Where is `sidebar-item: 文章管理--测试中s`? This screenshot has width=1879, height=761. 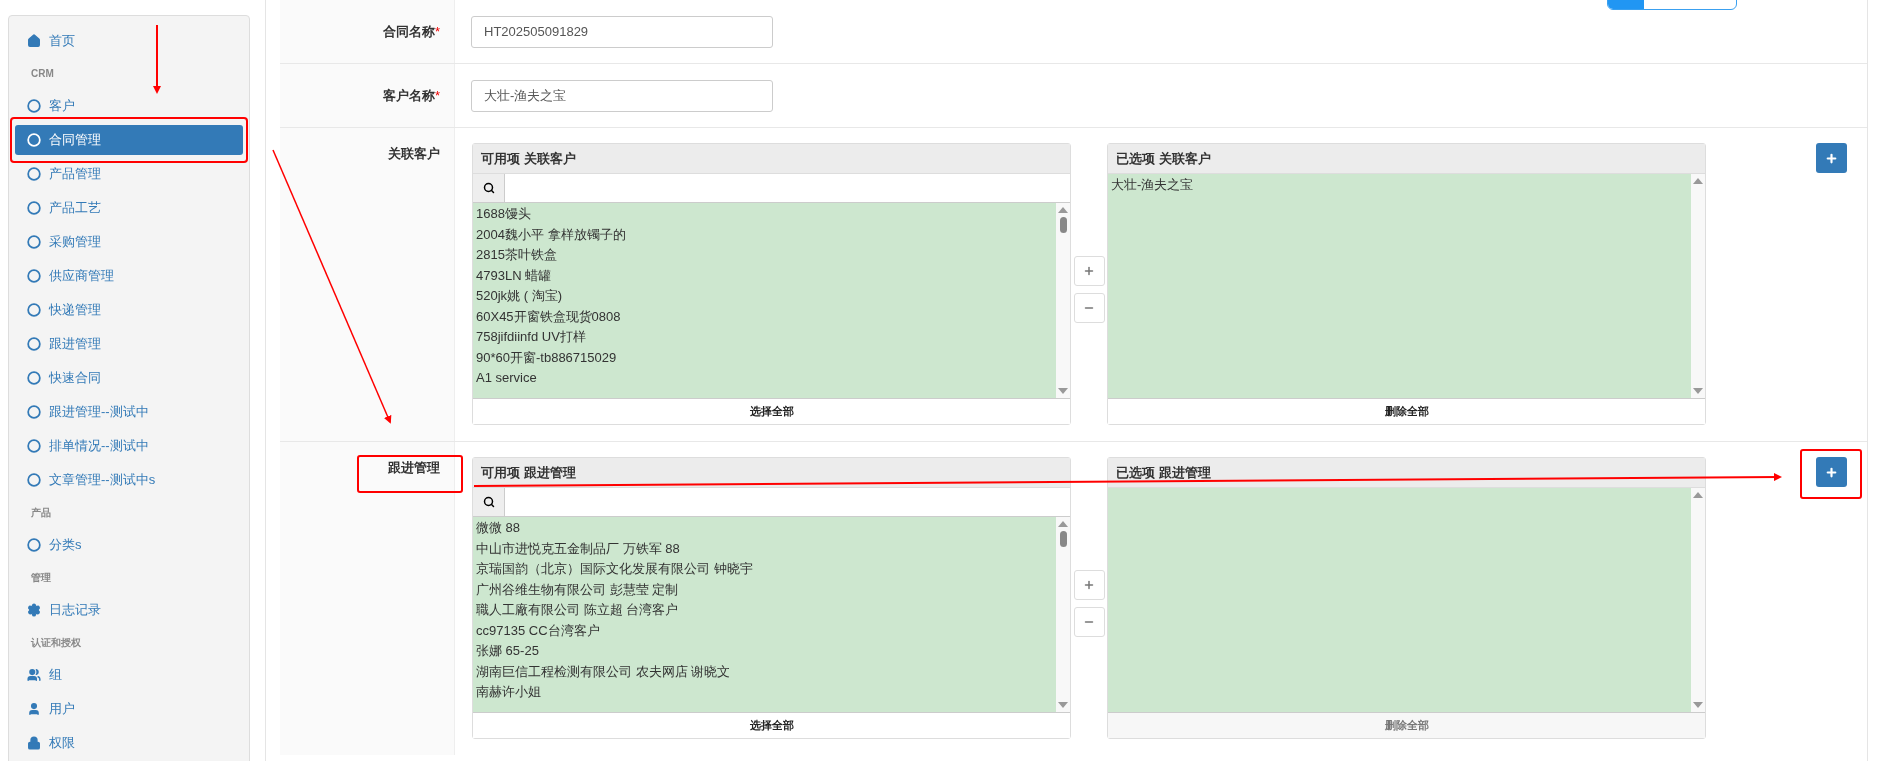
sidebar-item: 文章管理--测试中s is located at coordinates (129, 480).